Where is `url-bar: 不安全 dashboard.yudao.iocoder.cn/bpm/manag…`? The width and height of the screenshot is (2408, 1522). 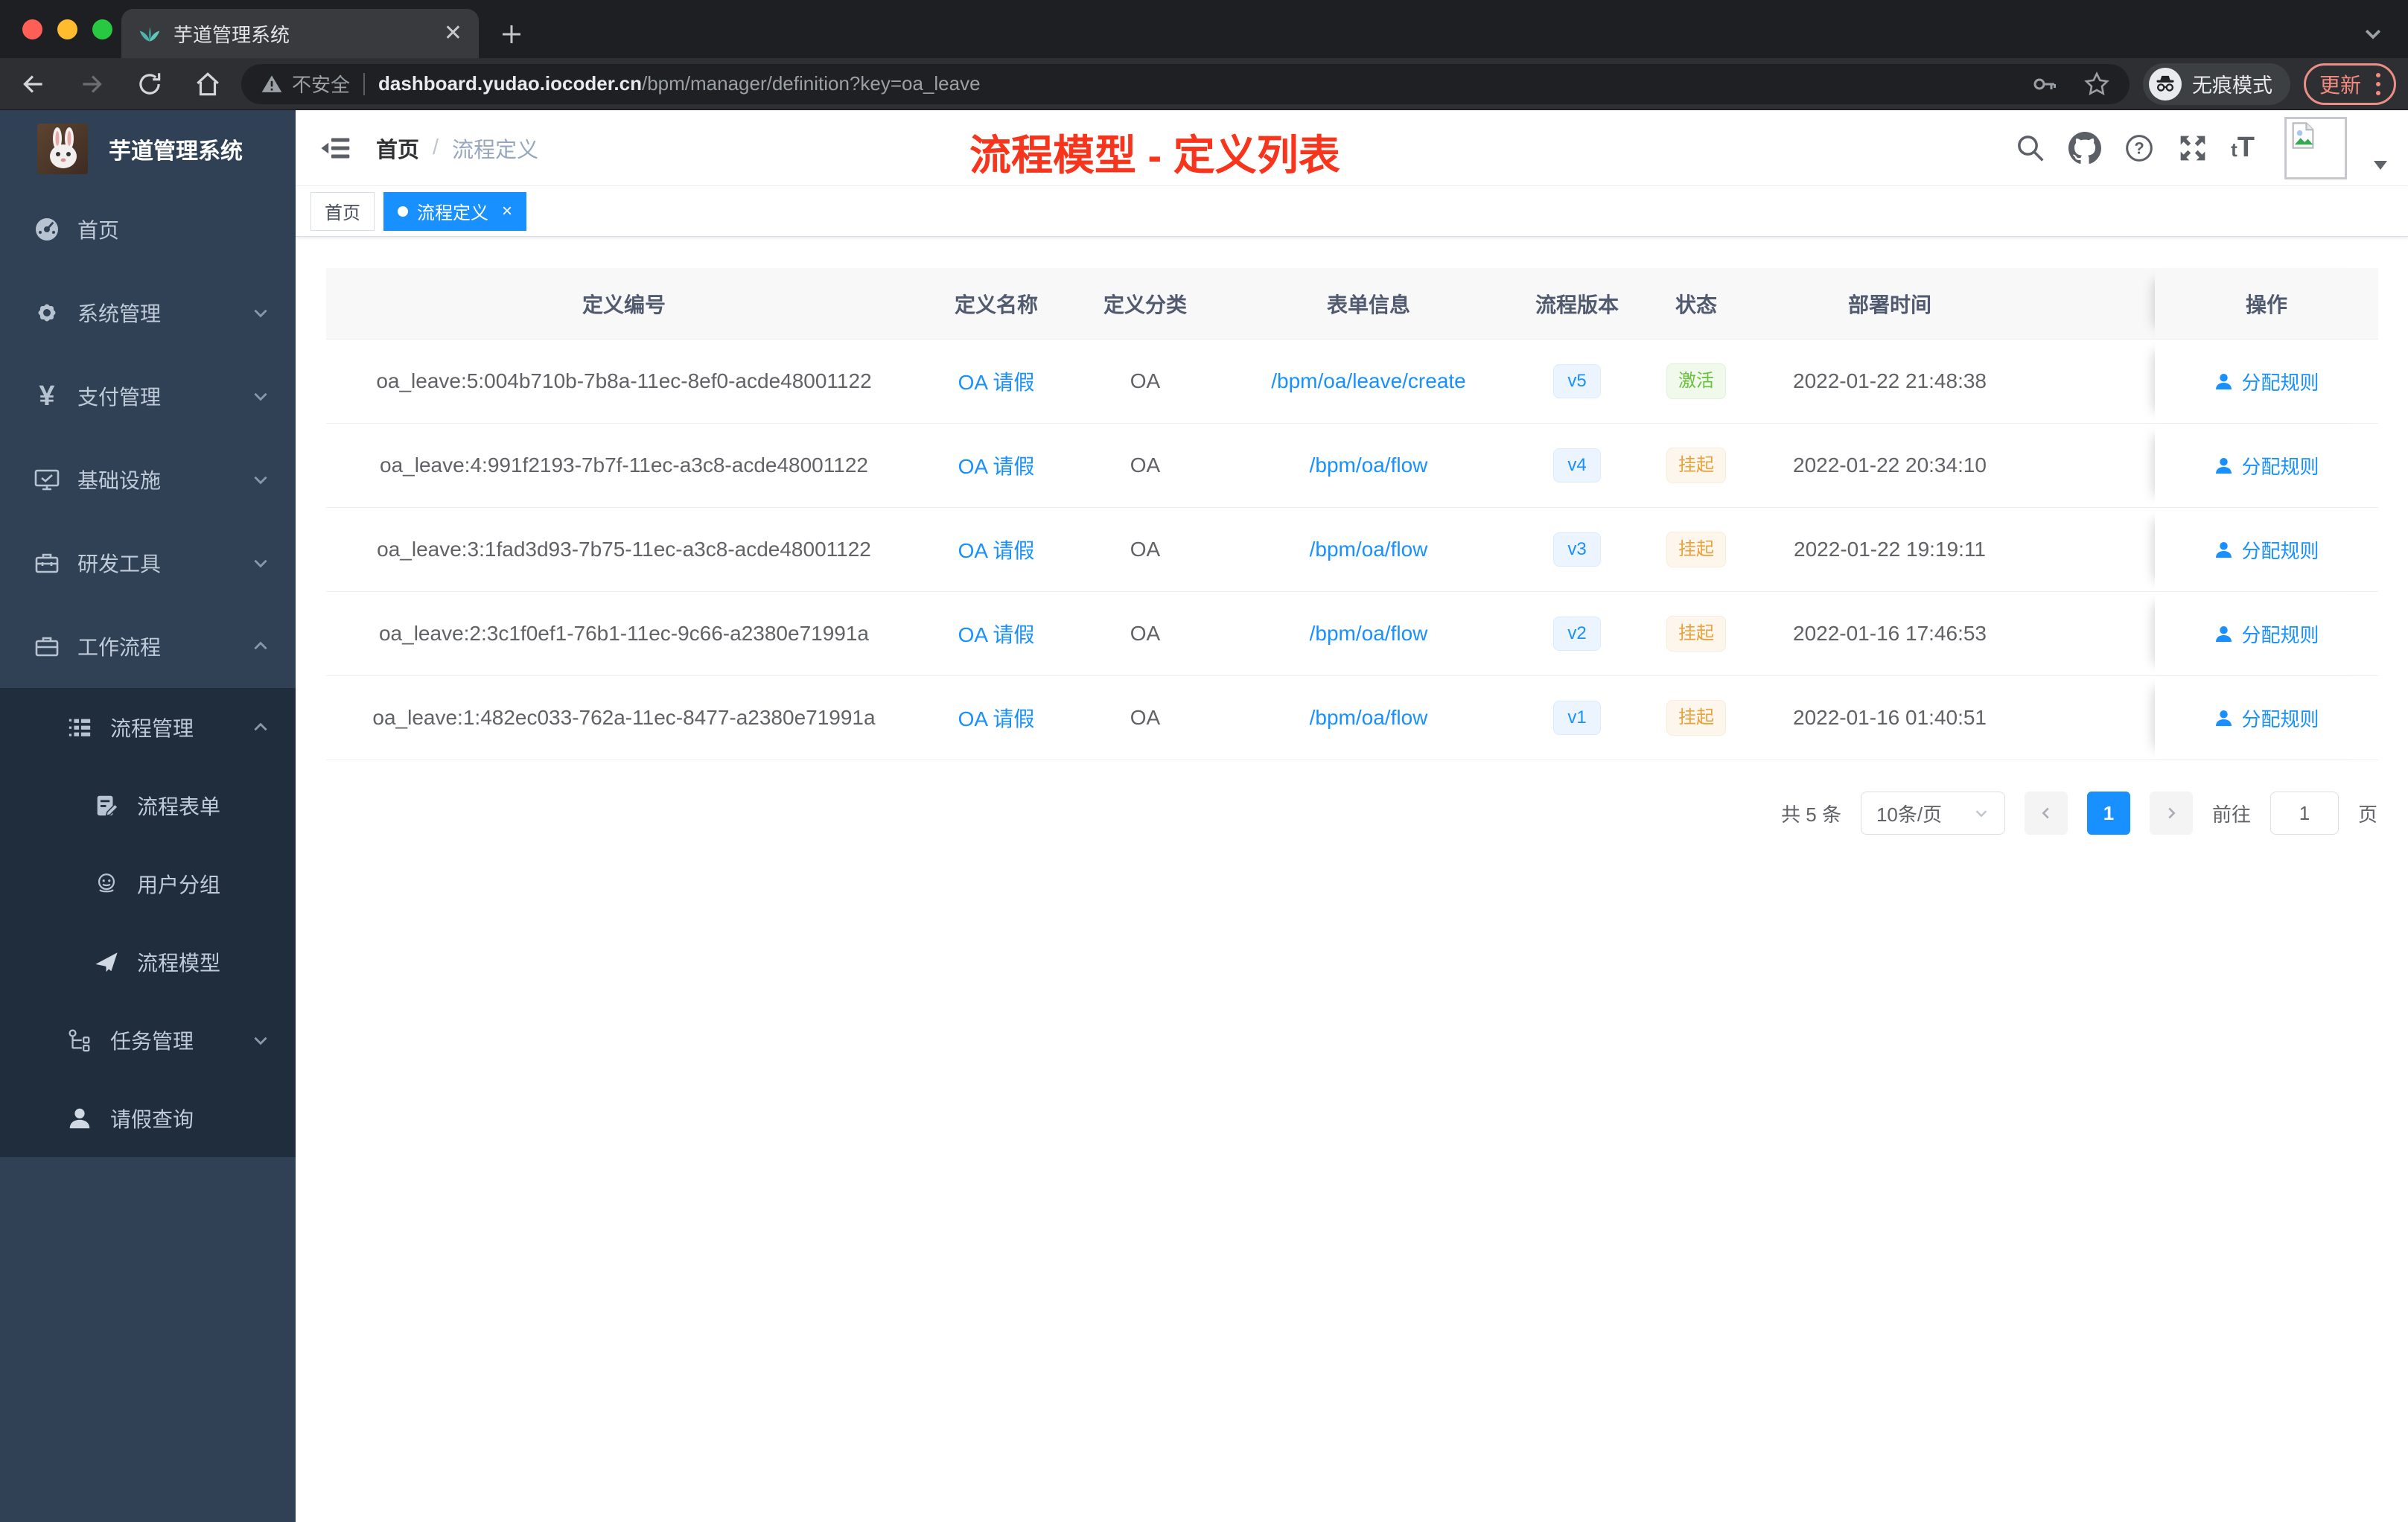 url-bar: 不安全 dashboard.yudao.iocoder.cn/bpm/manag… is located at coordinates (1185, 83).